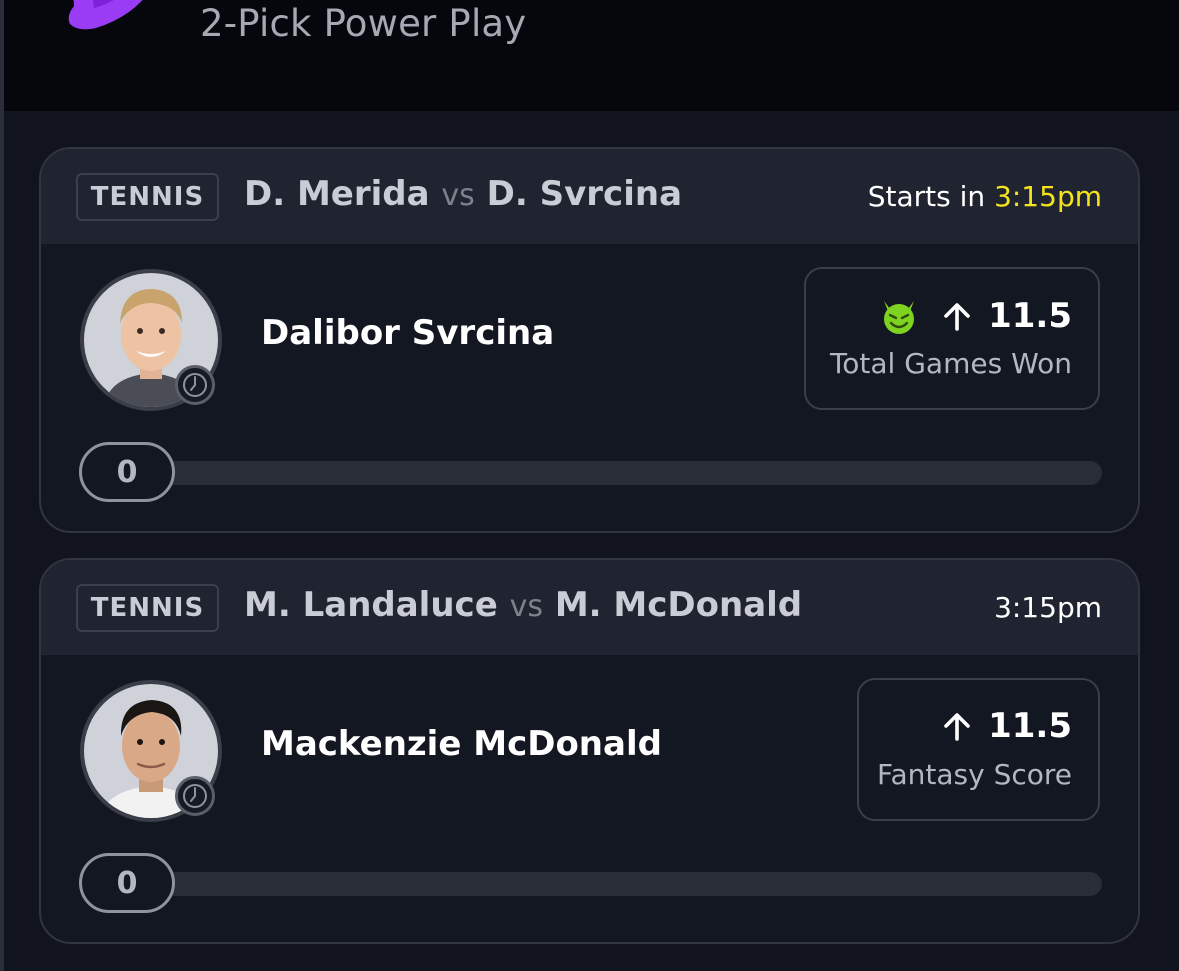  I want to click on matchup-player-a: M. Landaluce, so click(371, 605).